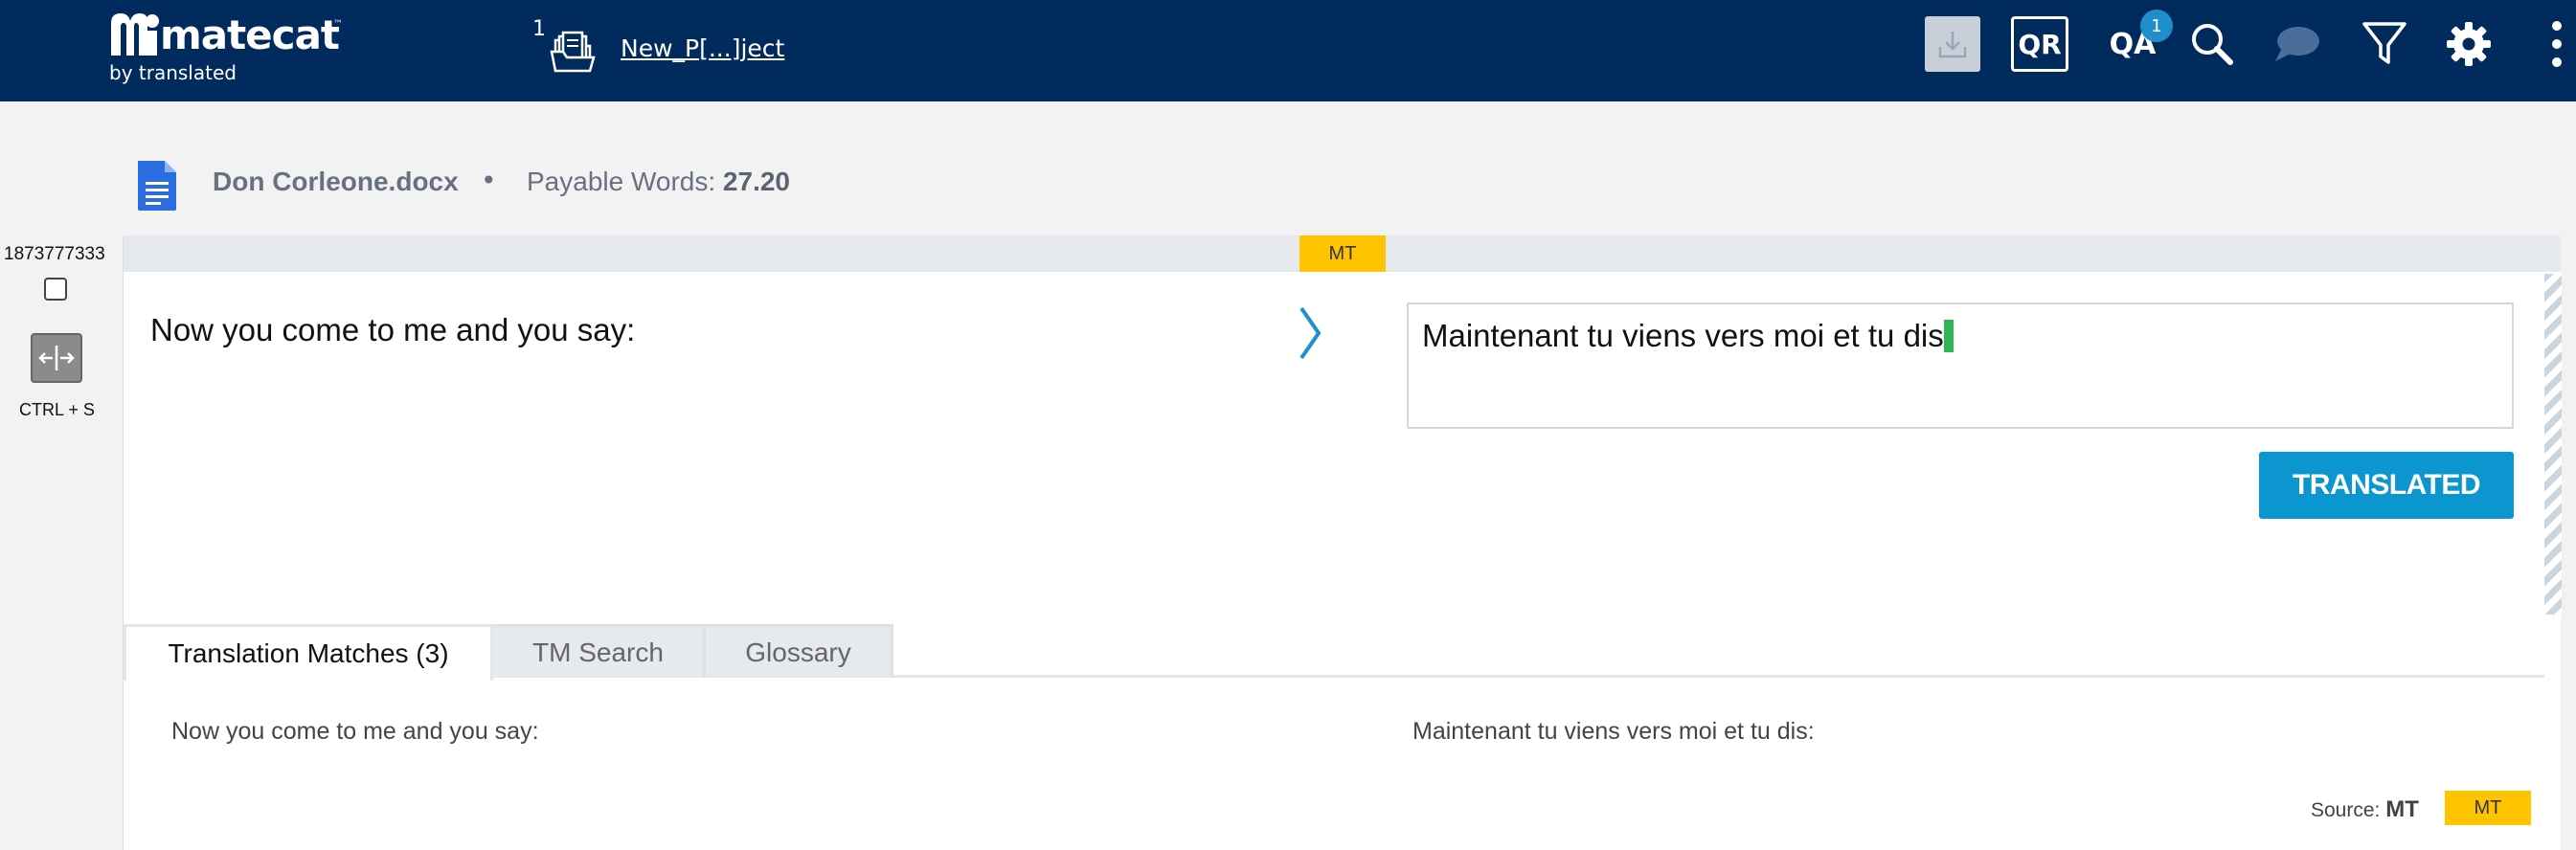 The image size is (2576, 850). I want to click on matecat-logo-icon, so click(135, 34).